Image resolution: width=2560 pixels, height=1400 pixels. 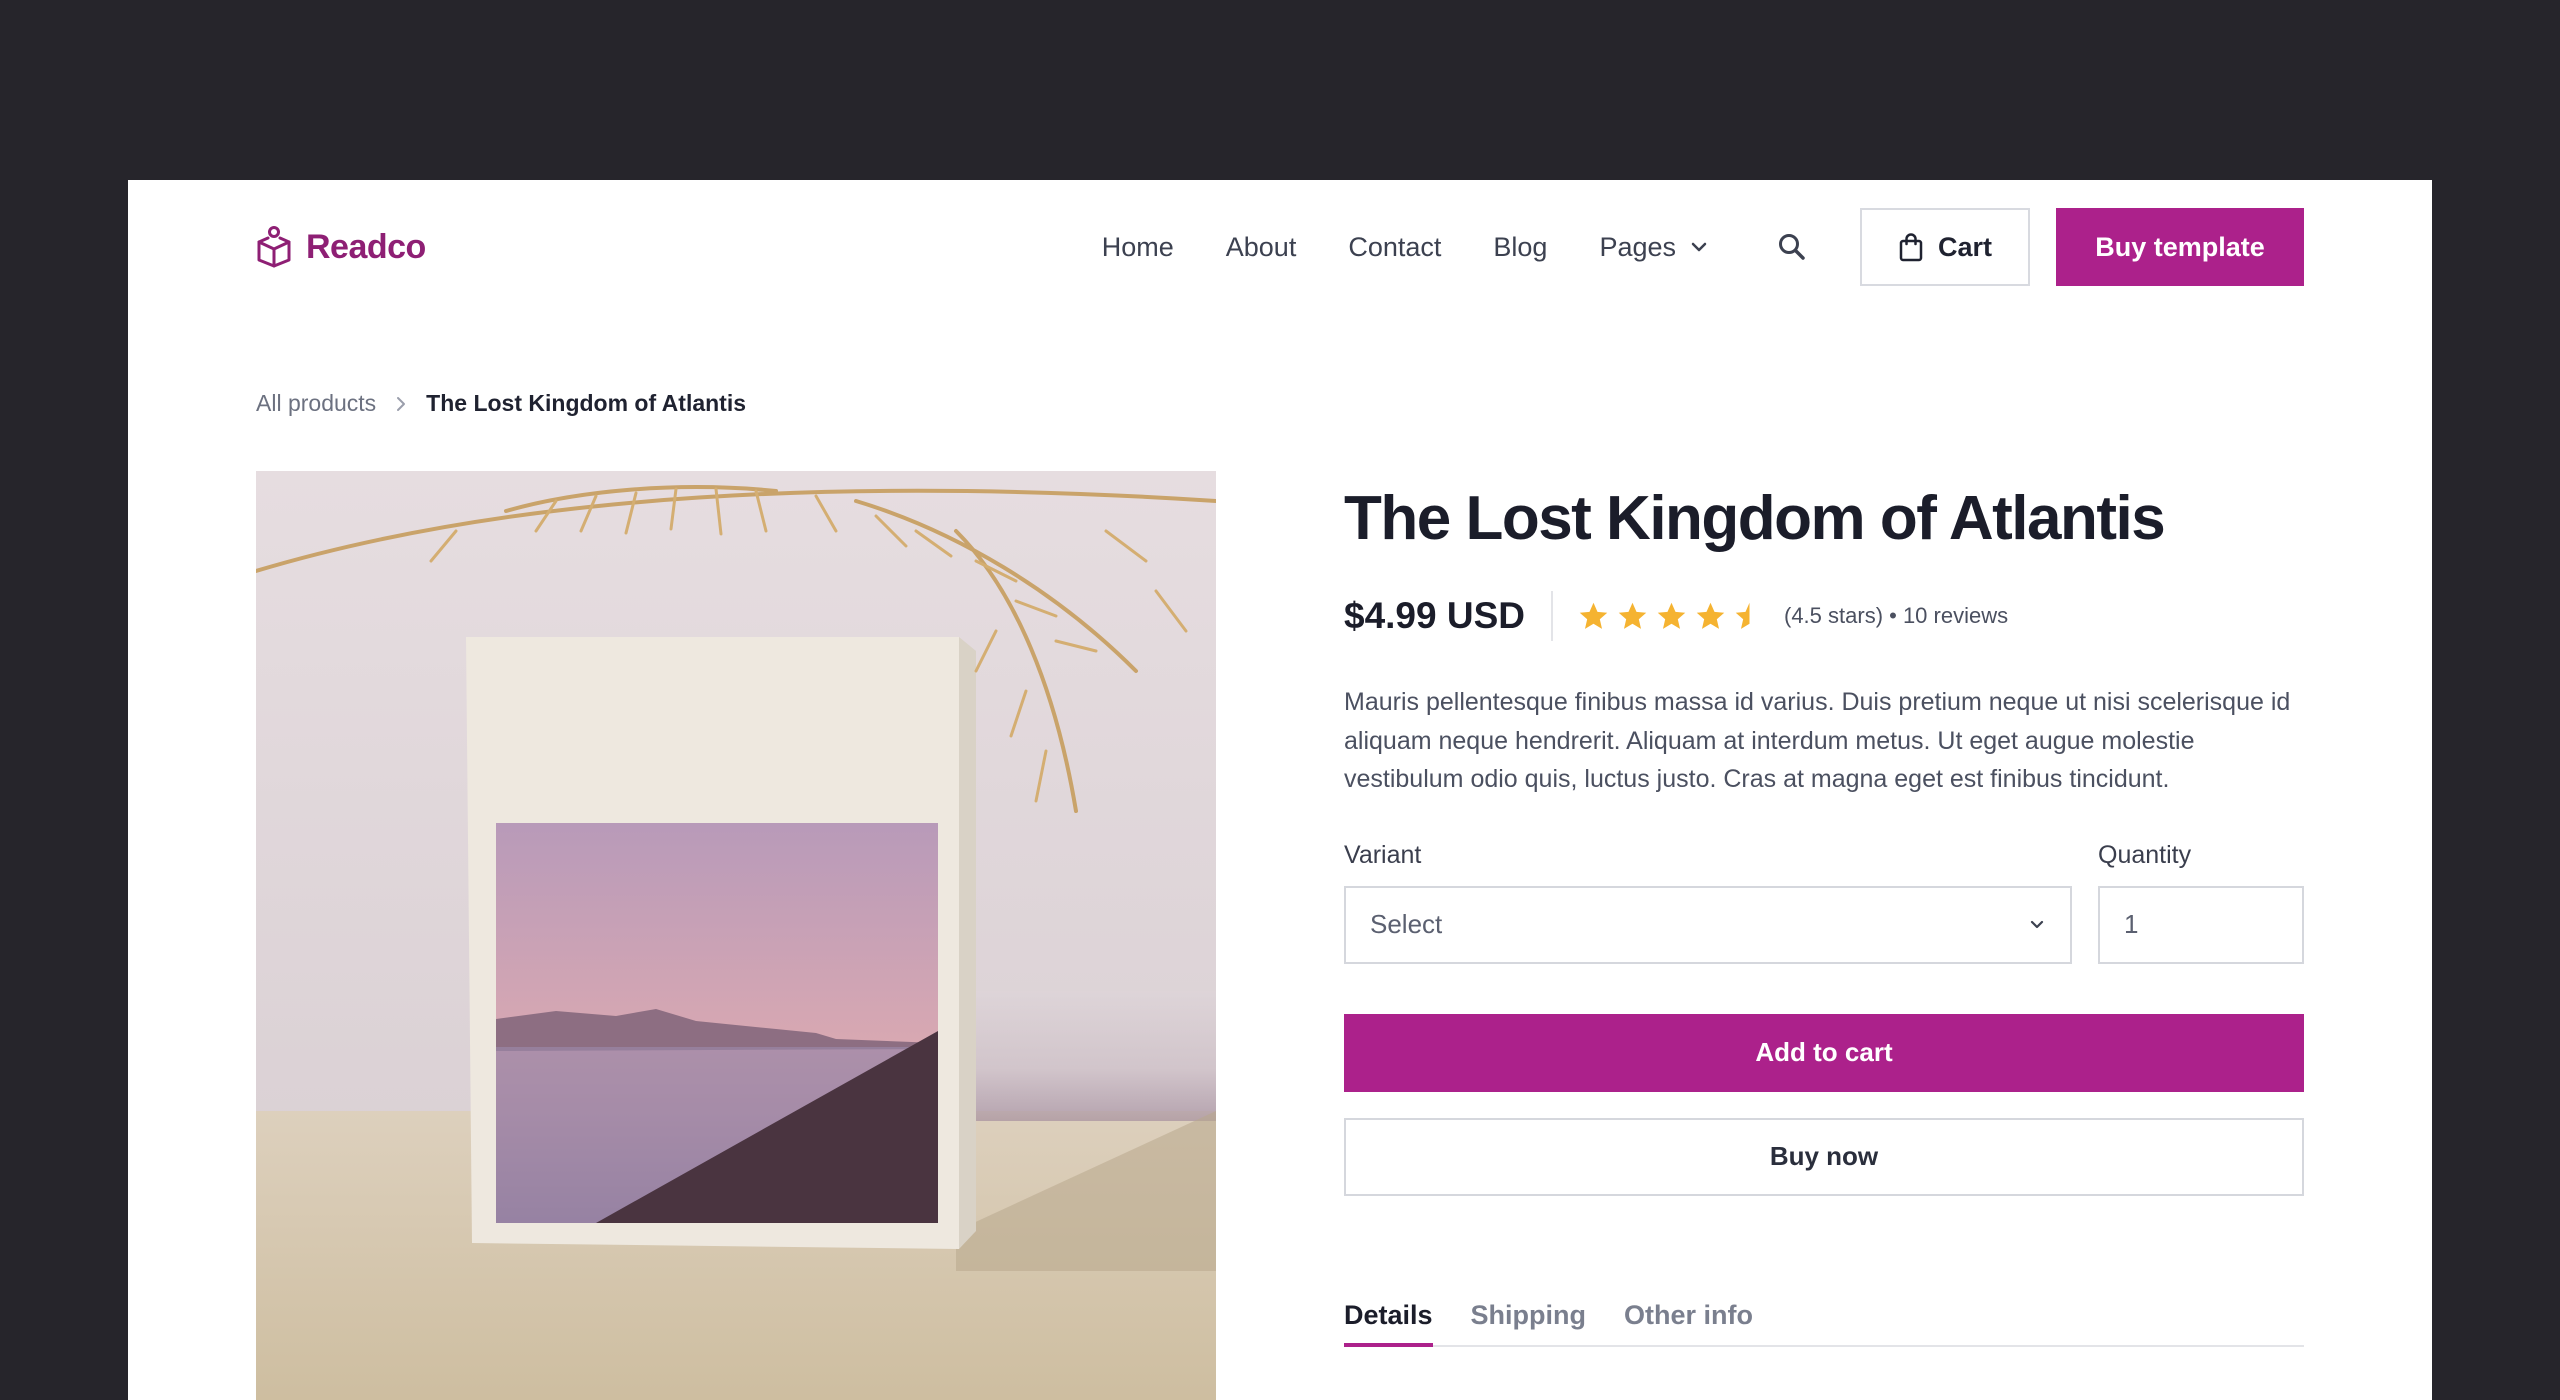 I want to click on tab-other-info: Other info, so click(x=1688, y=1322).